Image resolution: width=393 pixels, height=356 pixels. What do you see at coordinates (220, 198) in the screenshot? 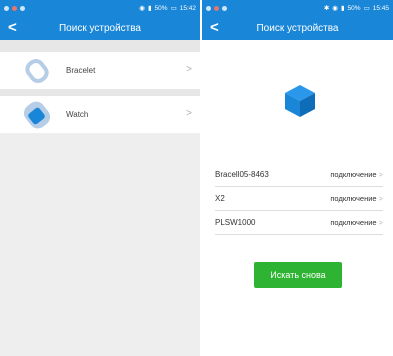
I see `device-name: X2` at bounding box center [220, 198].